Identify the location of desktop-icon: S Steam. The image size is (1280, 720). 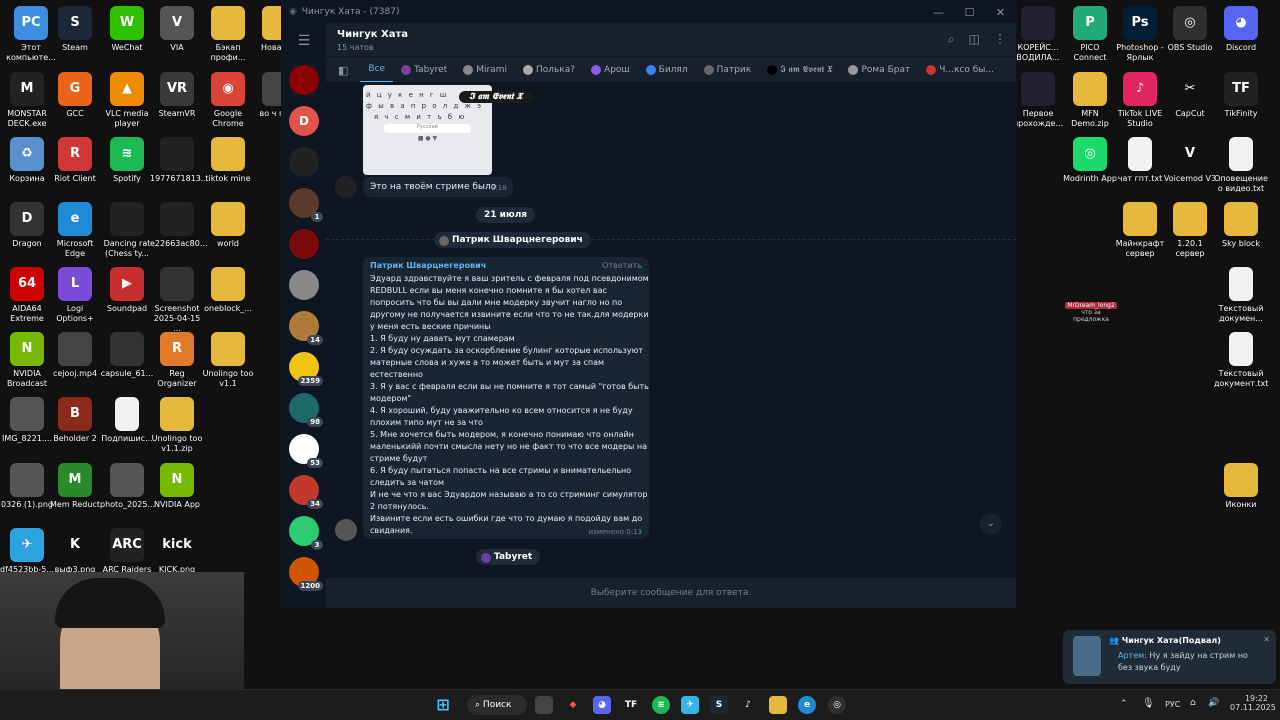
(75, 29).